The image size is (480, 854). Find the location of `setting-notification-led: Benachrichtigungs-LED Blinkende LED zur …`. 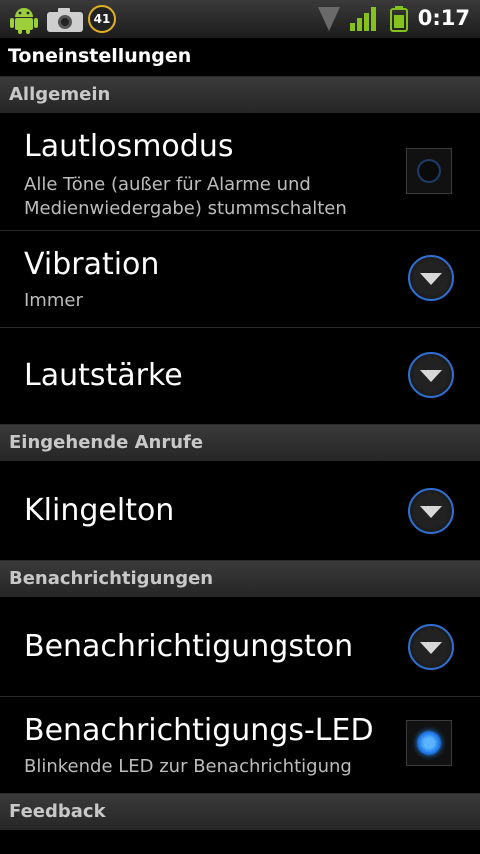

setting-notification-led: Benachrichtigungs-LED Blinkende LED zur … is located at coordinates (240, 745).